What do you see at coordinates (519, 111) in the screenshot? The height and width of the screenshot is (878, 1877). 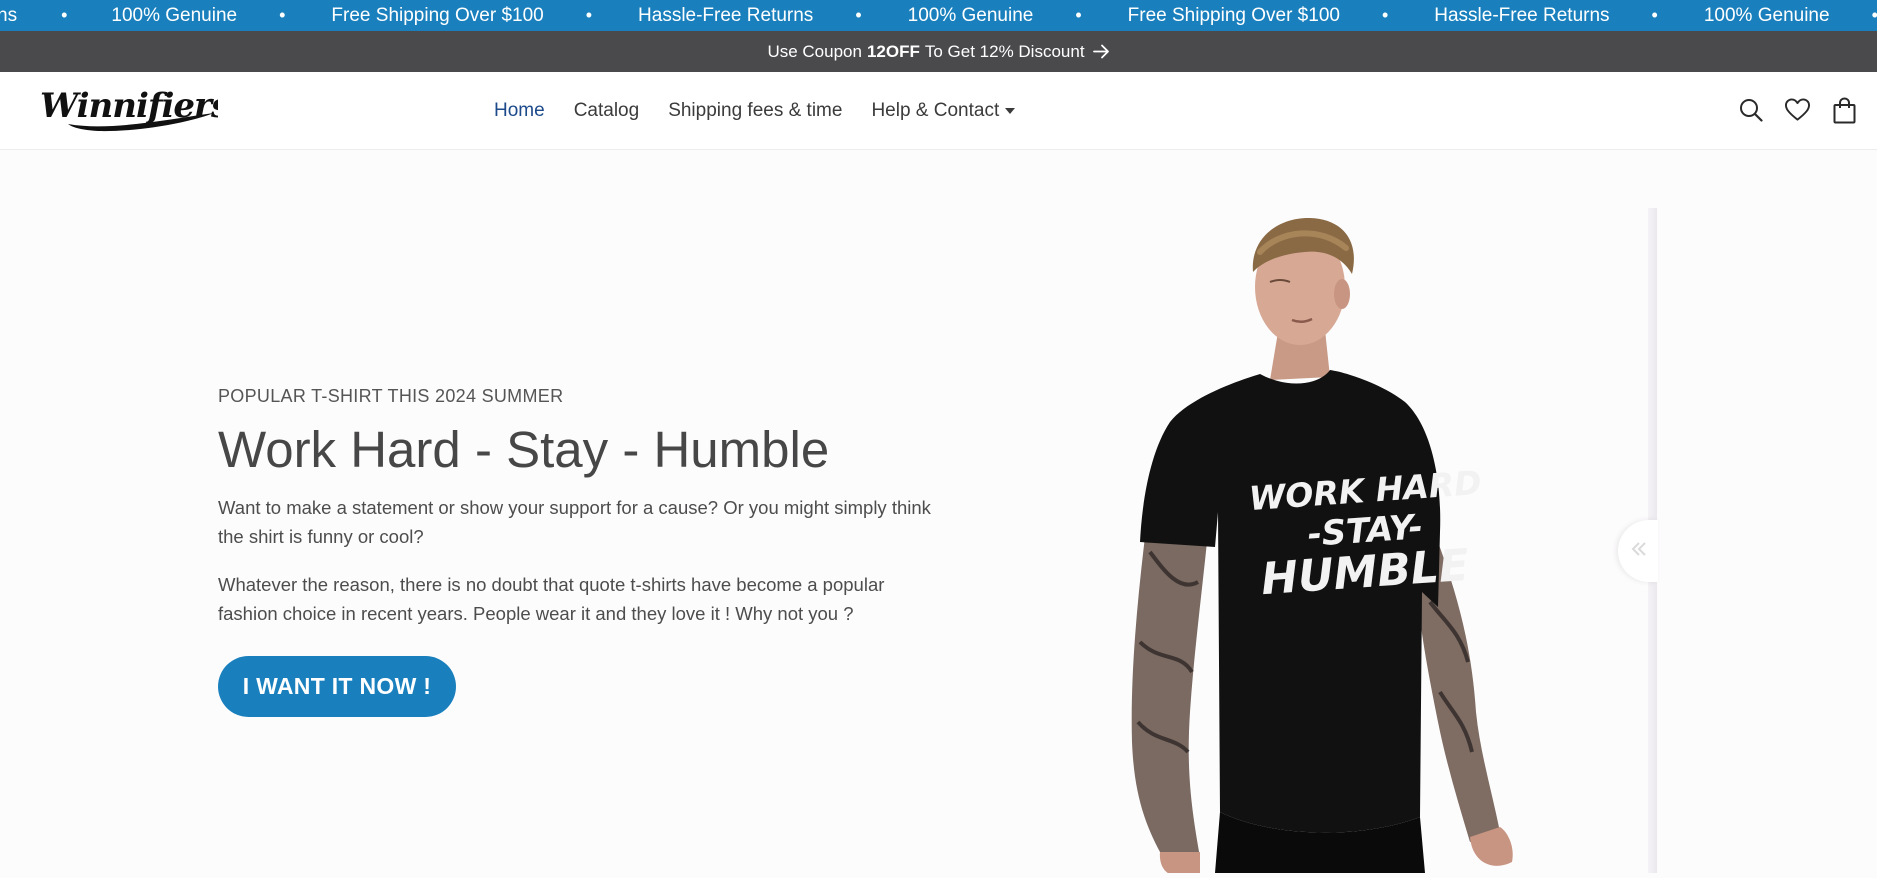 I see `nav-home: Home` at bounding box center [519, 111].